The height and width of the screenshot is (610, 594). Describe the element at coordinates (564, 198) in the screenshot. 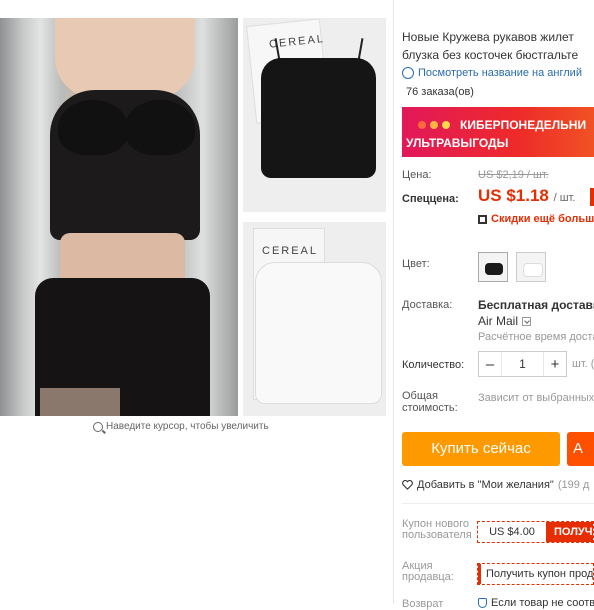

I see `sale-price-unit: / шт.` at that location.